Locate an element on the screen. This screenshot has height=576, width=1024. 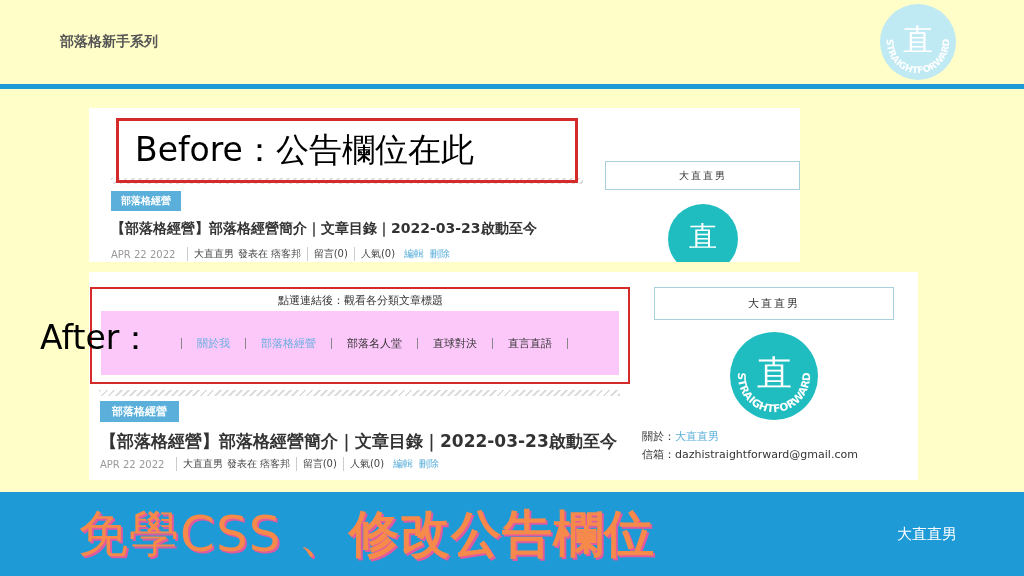
about-link: 大直直男 is located at coordinates (697, 436).